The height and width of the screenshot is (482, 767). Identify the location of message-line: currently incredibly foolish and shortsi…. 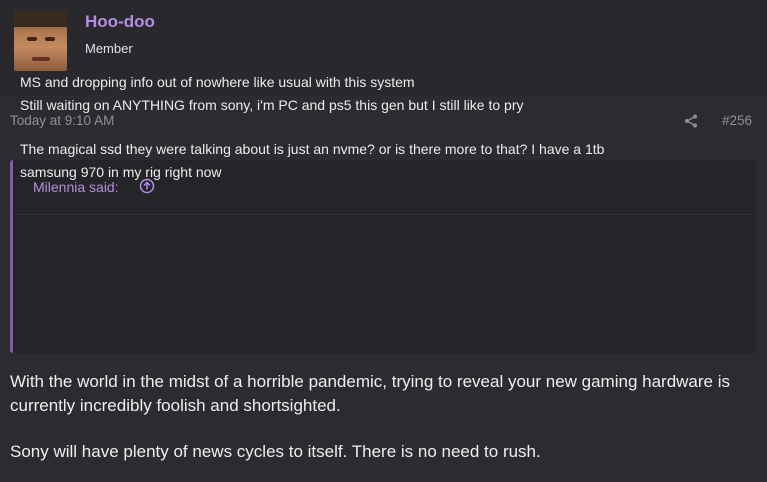
(175, 405).